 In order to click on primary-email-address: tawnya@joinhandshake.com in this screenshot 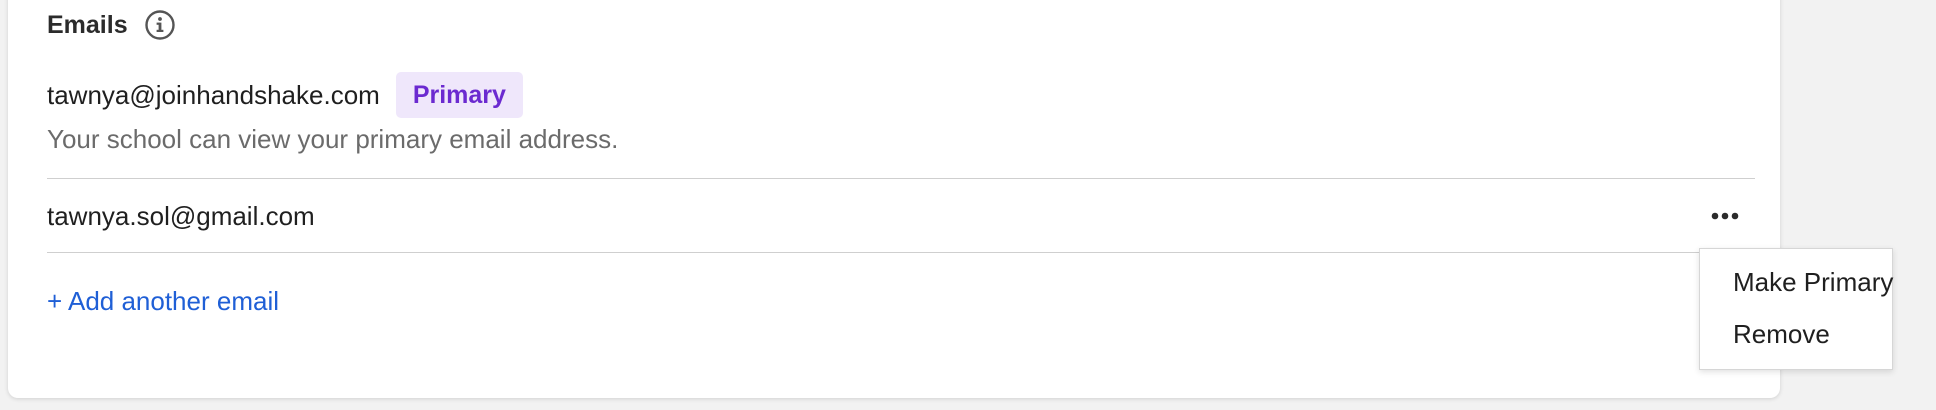, I will do `click(213, 94)`.